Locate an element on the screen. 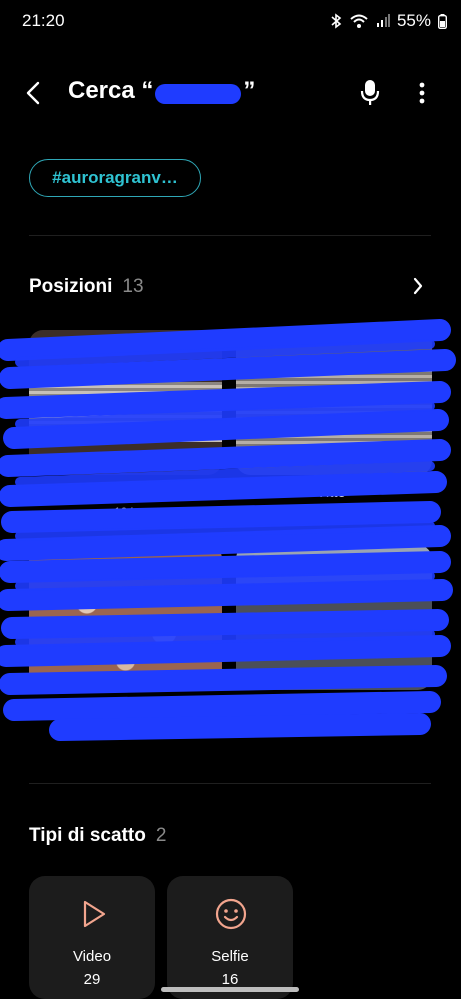 The image size is (461, 999). locations-count: 13 is located at coordinates (133, 286).